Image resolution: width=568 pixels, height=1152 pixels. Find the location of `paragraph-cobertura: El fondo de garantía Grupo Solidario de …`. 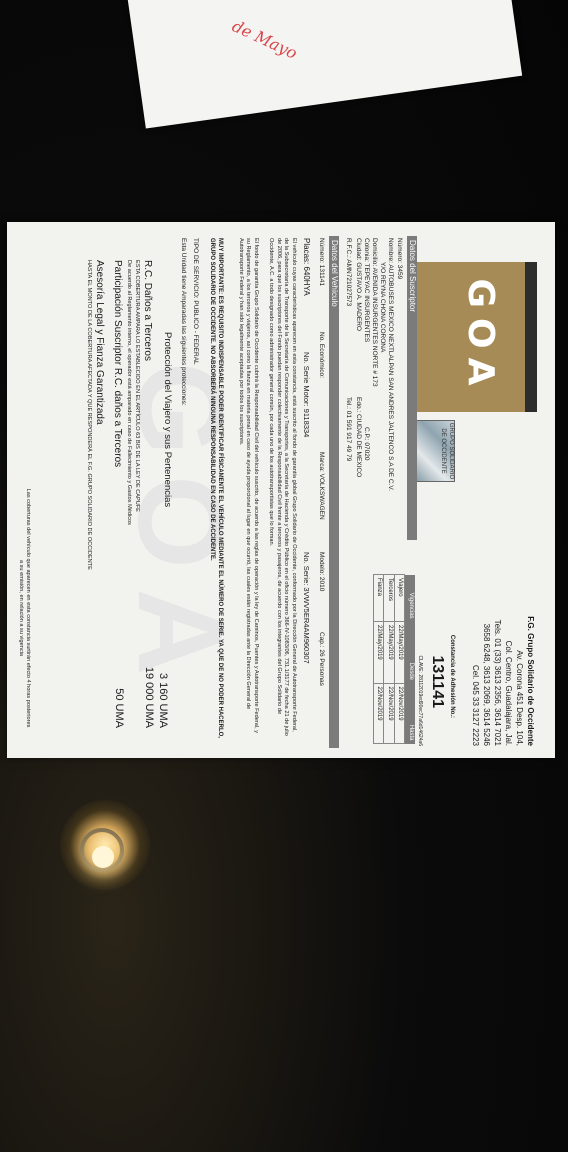

paragraph-cobertura: El fondo de garantía Grupo Solidario de … is located at coordinates (248, 486).